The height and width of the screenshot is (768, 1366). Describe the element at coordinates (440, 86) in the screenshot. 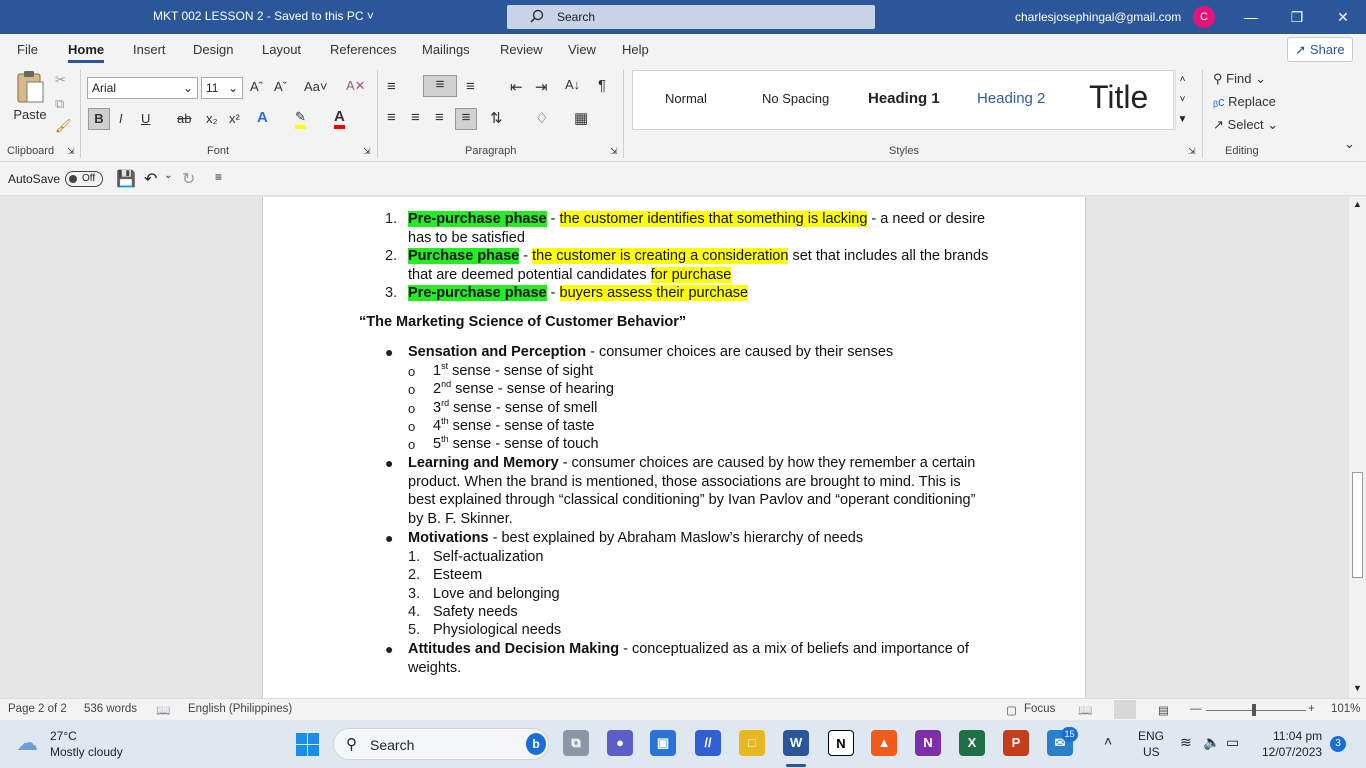

I see `numbering-icon: ≡` at that location.